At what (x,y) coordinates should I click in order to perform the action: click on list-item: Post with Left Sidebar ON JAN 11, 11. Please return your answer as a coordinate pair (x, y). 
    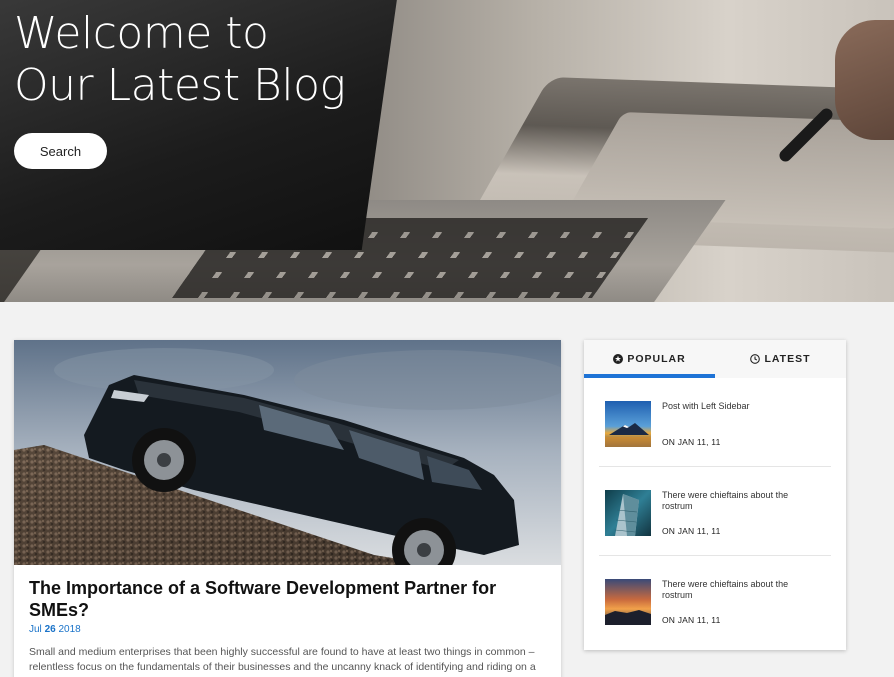
    Looking at the image, I should click on (715, 422).